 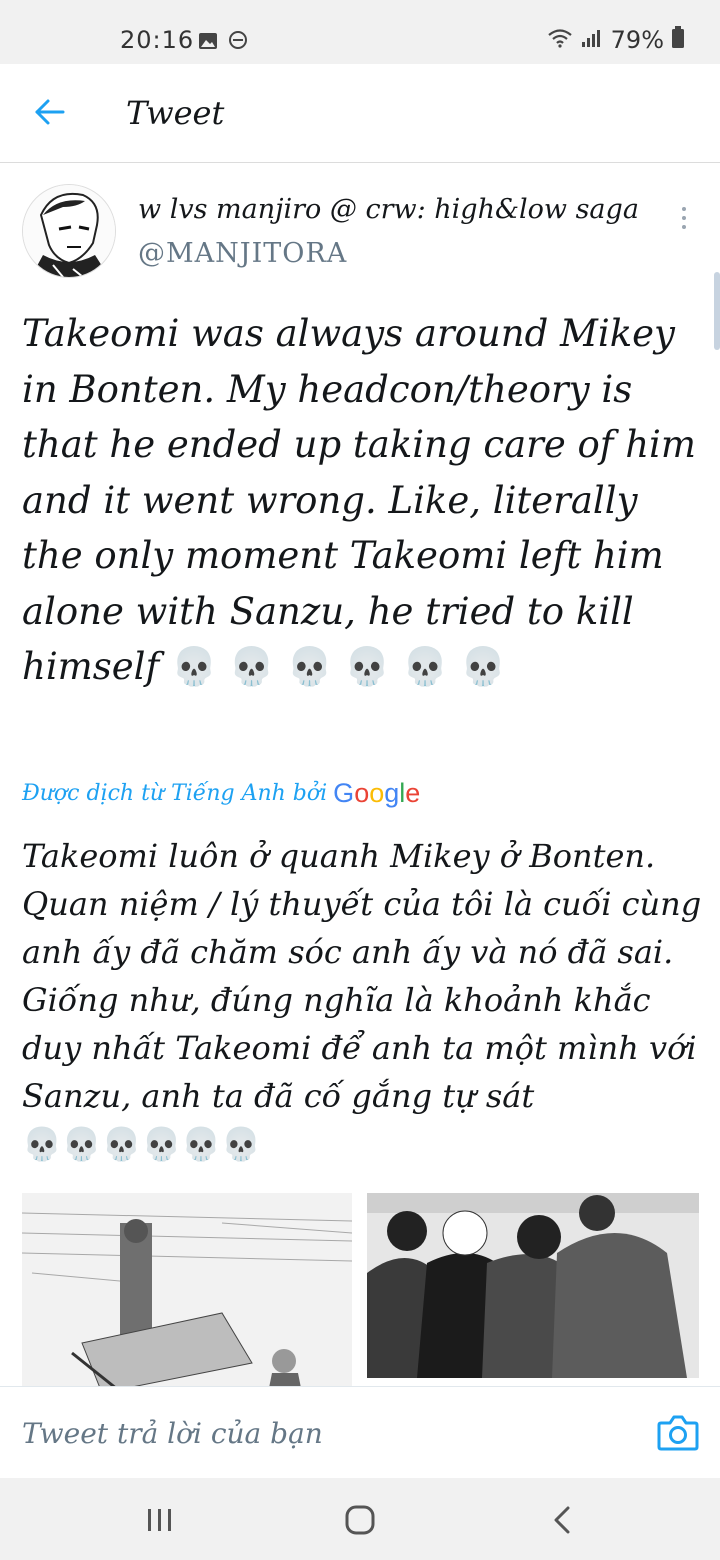 What do you see at coordinates (175, 113) in the screenshot?
I see `page-title: Tweet` at bounding box center [175, 113].